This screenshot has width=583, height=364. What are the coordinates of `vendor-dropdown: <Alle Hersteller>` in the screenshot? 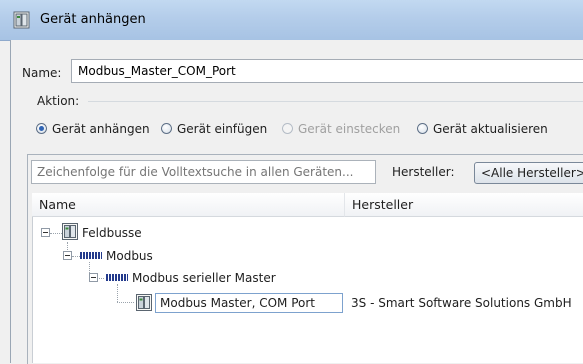 It's located at (528, 173).